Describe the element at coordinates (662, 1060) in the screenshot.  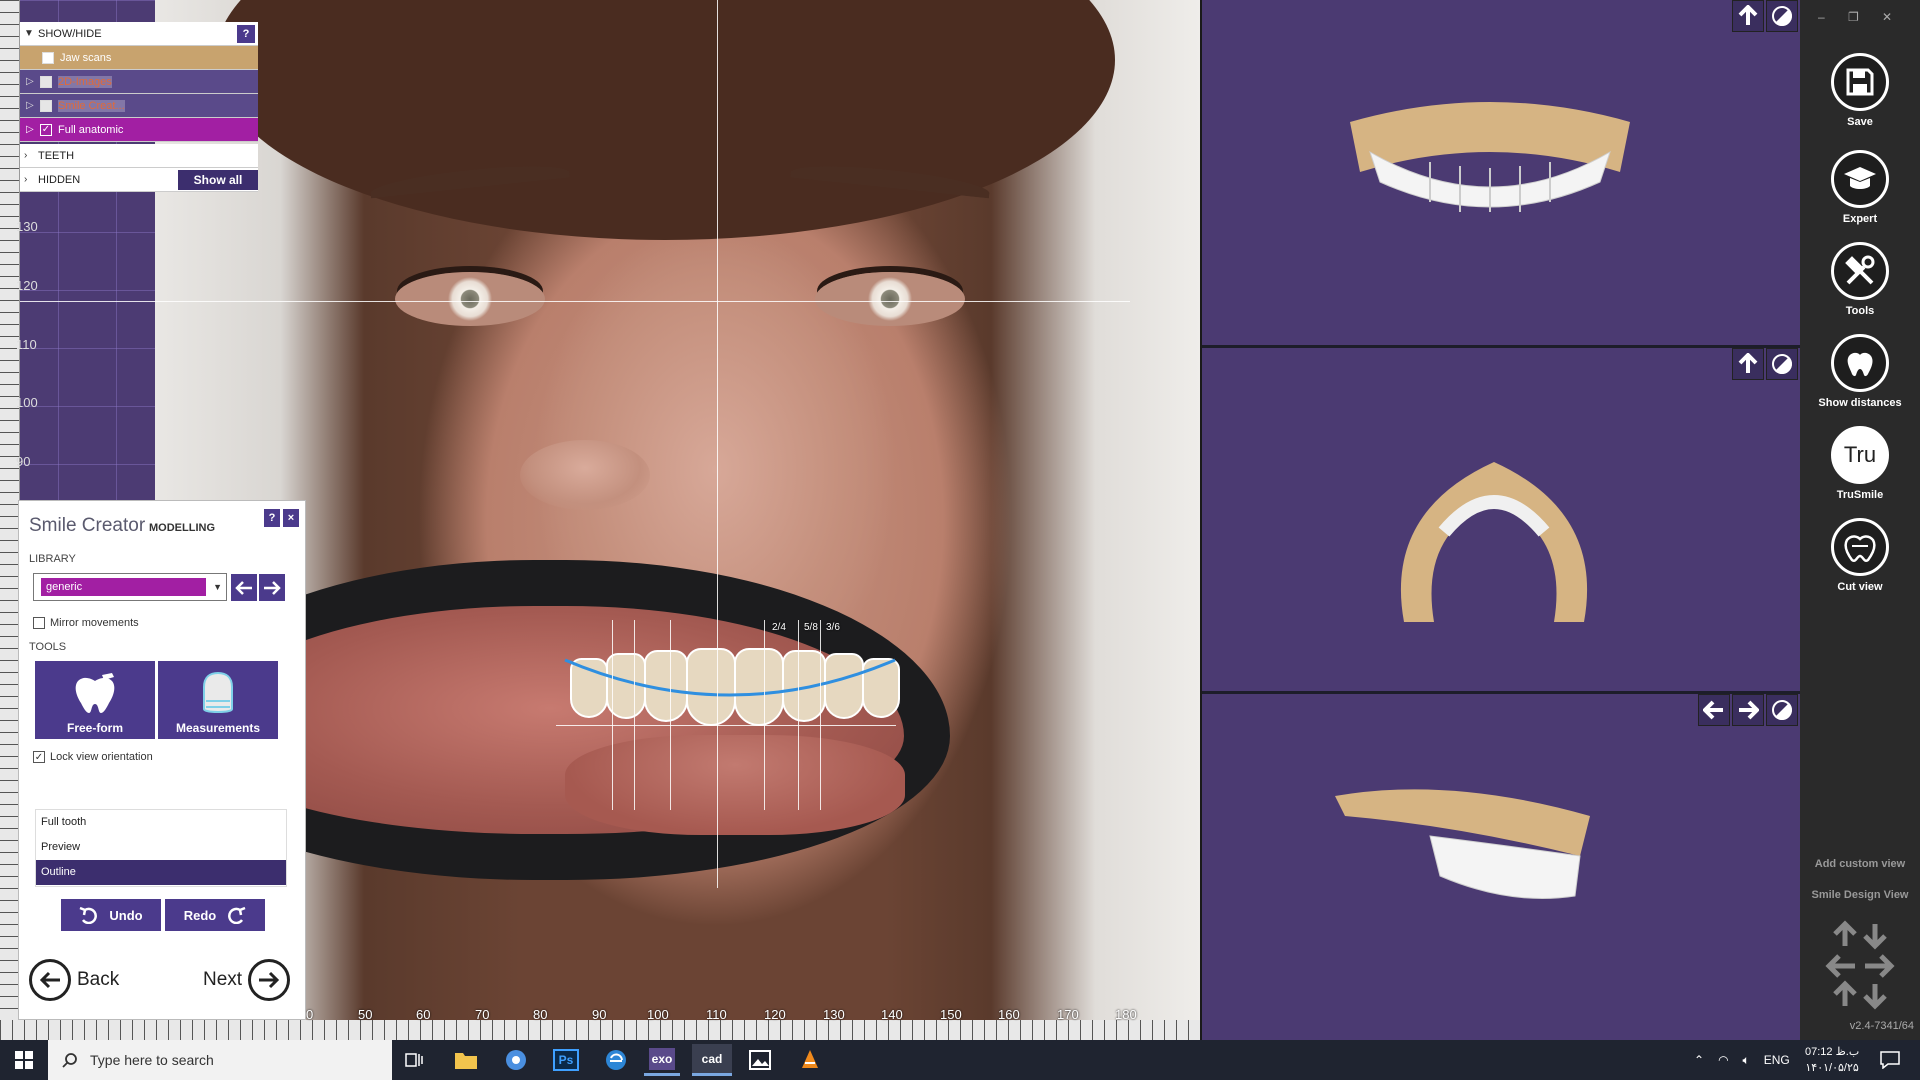
I see `exo-app: exo` at that location.